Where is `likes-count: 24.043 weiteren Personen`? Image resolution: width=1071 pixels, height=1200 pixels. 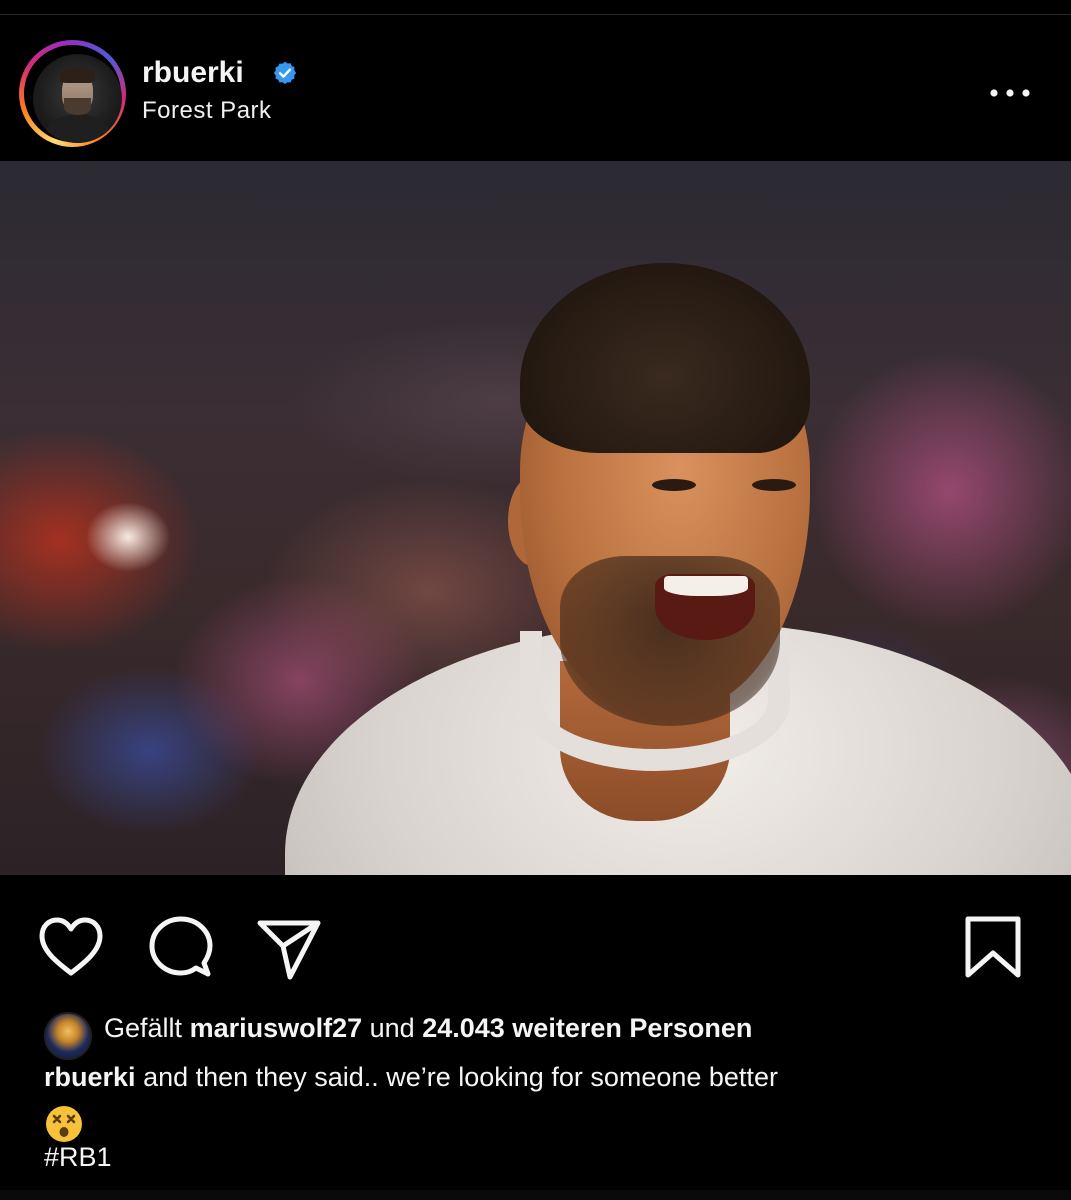 likes-count: 24.043 weiteren Personen is located at coordinates (587, 1028).